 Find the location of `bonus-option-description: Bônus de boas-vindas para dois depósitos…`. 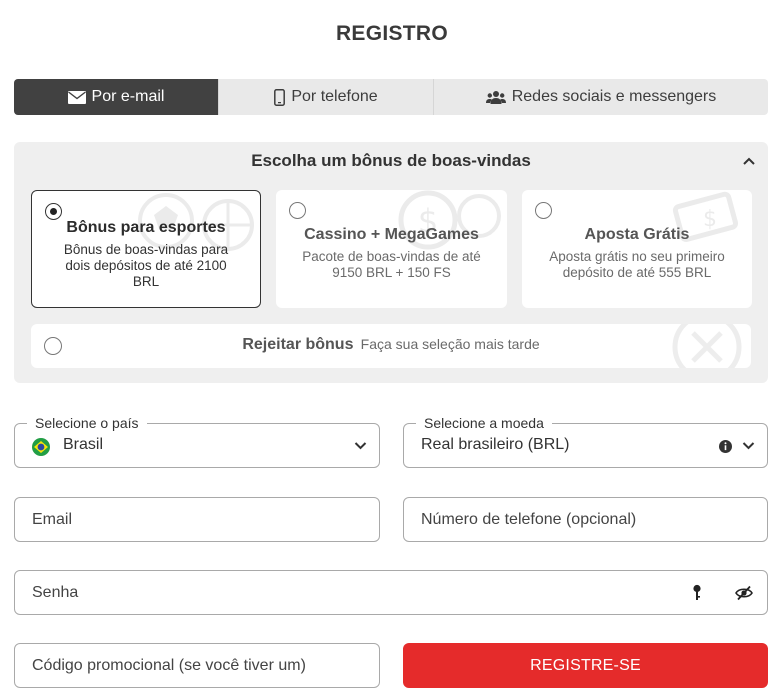

bonus-option-description: Bônus de boas-vindas para dois depósitos… is located at coordinates (146, 265).